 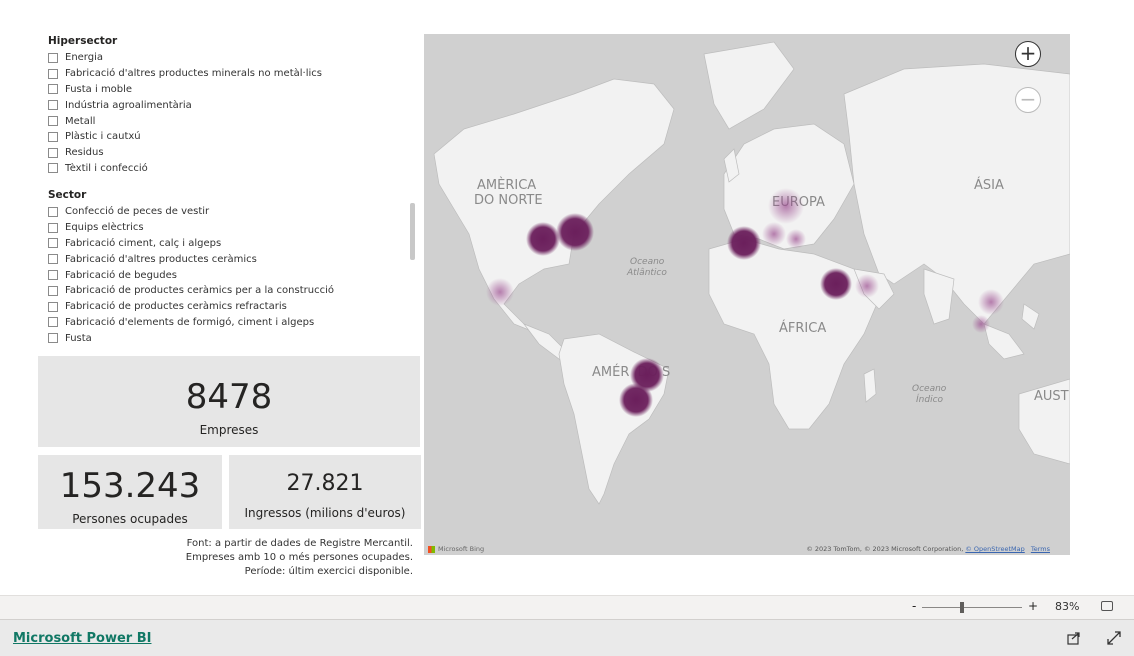 I want to click on bubble-iberia, so click(x=744, y=243).